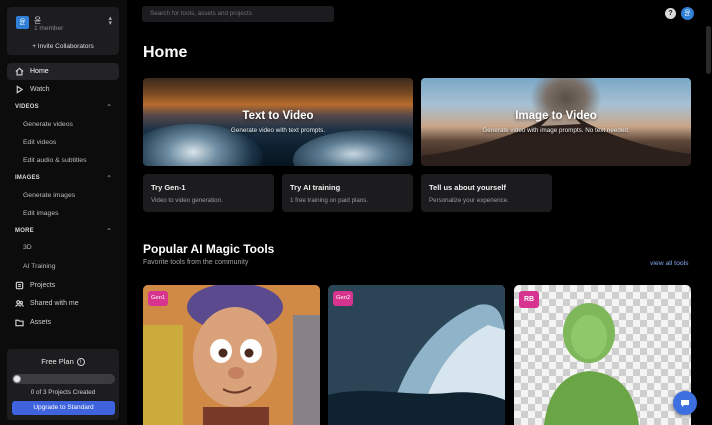  What do you see at coordinates (315, 187) in the screenshot?
I see `card-title: Try AI training` at bounding box center [315, 187].